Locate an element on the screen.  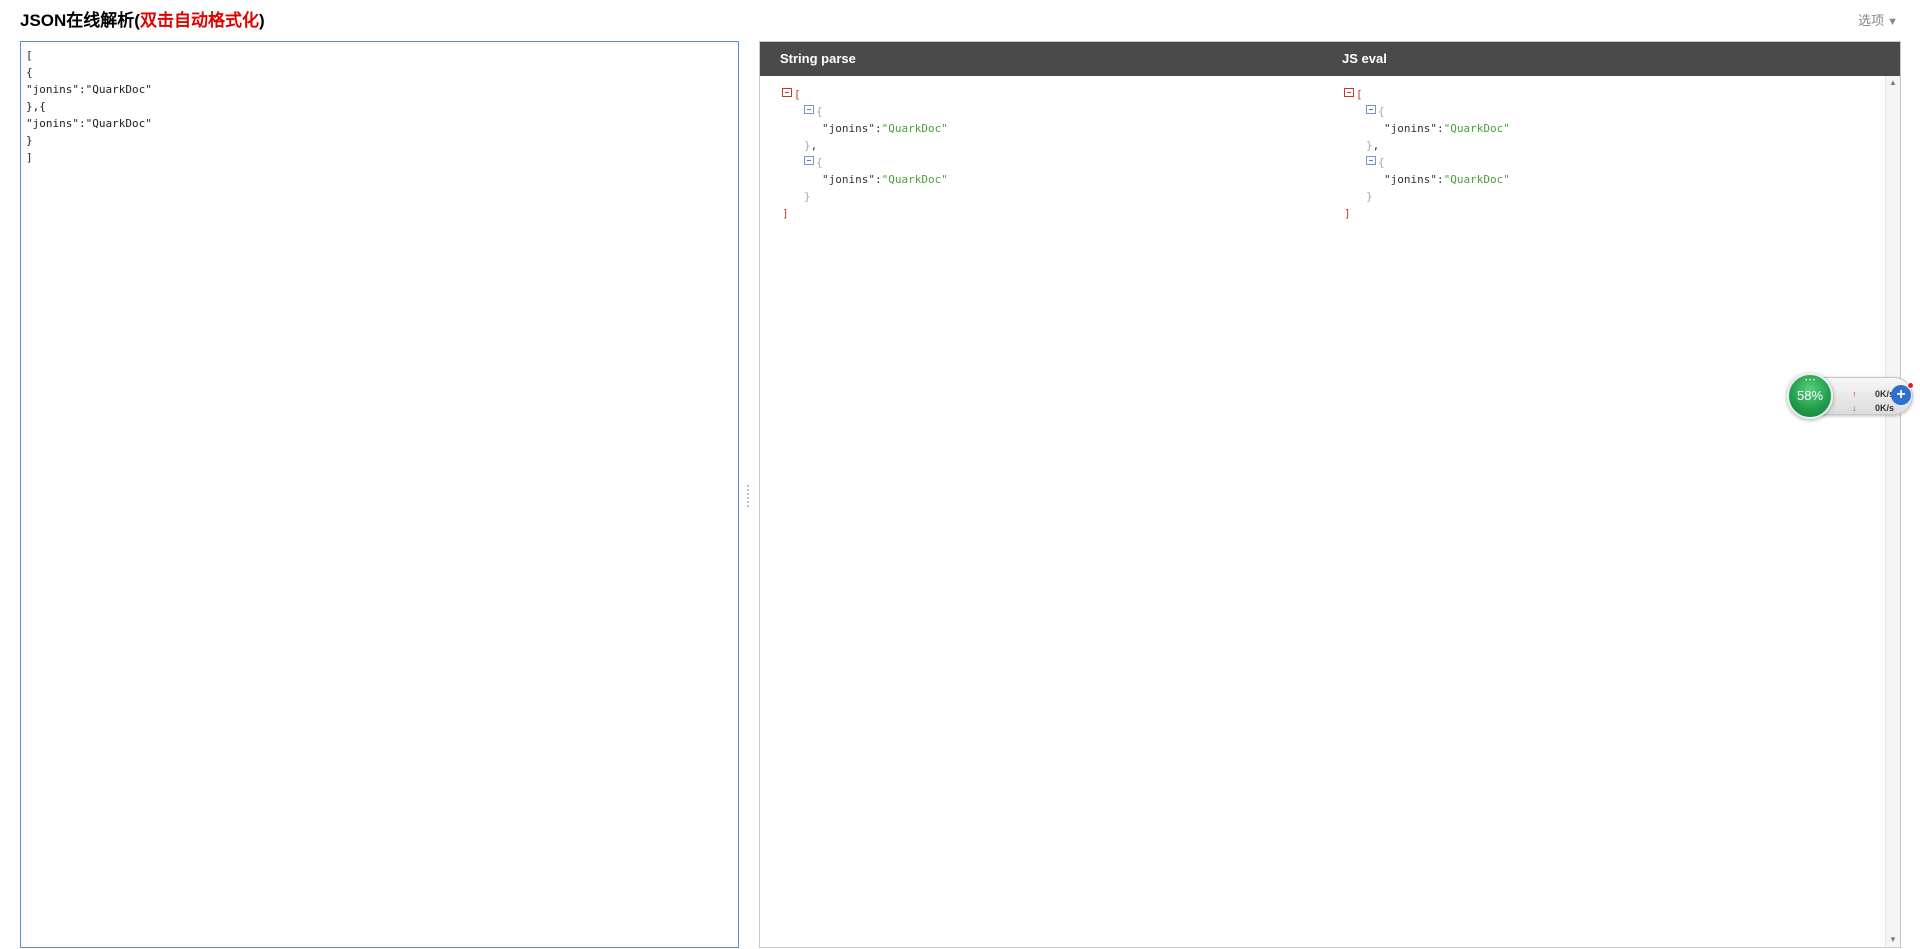
network-speed-widget: ↑ 0K/s ↓ 0K/s • • • 58% + is located at coordinates (1850, 397).